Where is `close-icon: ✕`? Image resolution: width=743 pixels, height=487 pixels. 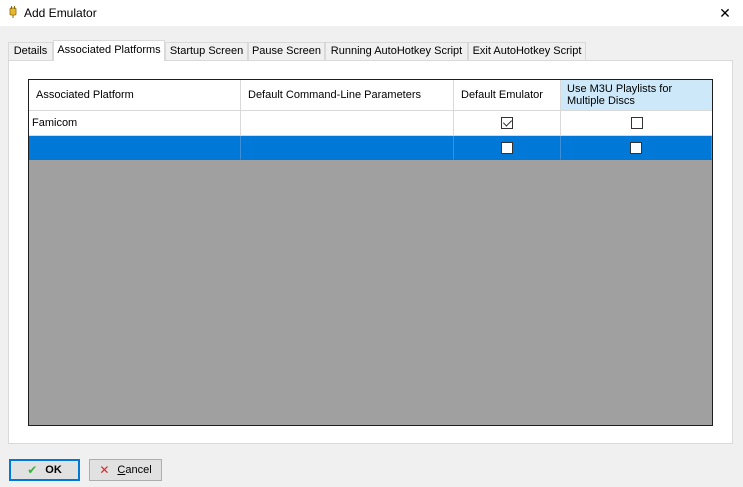 close-icon: ✕ is located at coordinates (725, 12).